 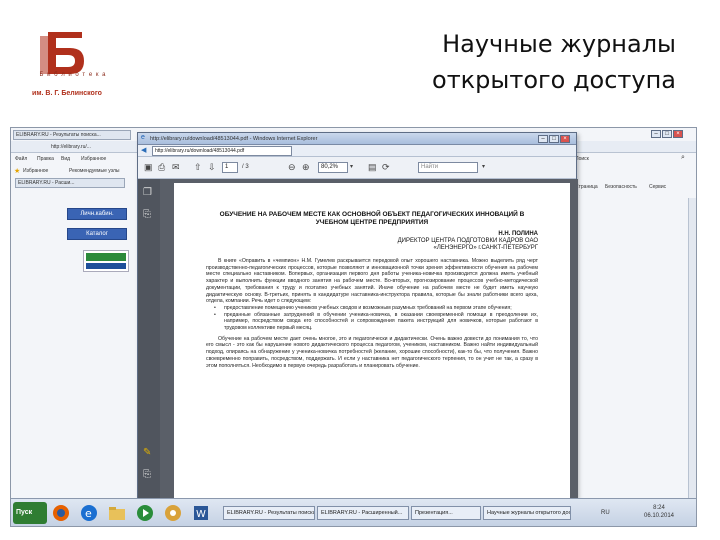 I want to click on zoom-out-icon: ⊖, so click(x=292, y=167).